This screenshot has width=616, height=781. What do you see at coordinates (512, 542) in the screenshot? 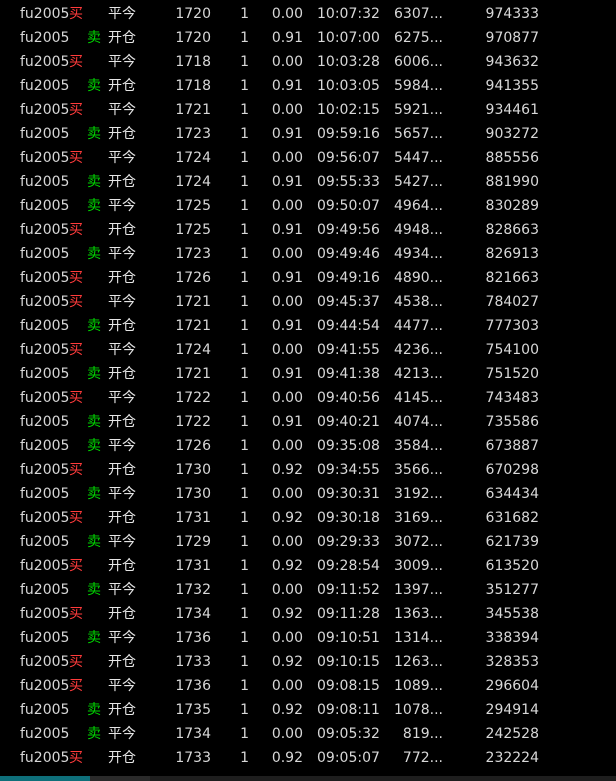
I see `cumulative-total: 621739` at bounding box center [512, 542].